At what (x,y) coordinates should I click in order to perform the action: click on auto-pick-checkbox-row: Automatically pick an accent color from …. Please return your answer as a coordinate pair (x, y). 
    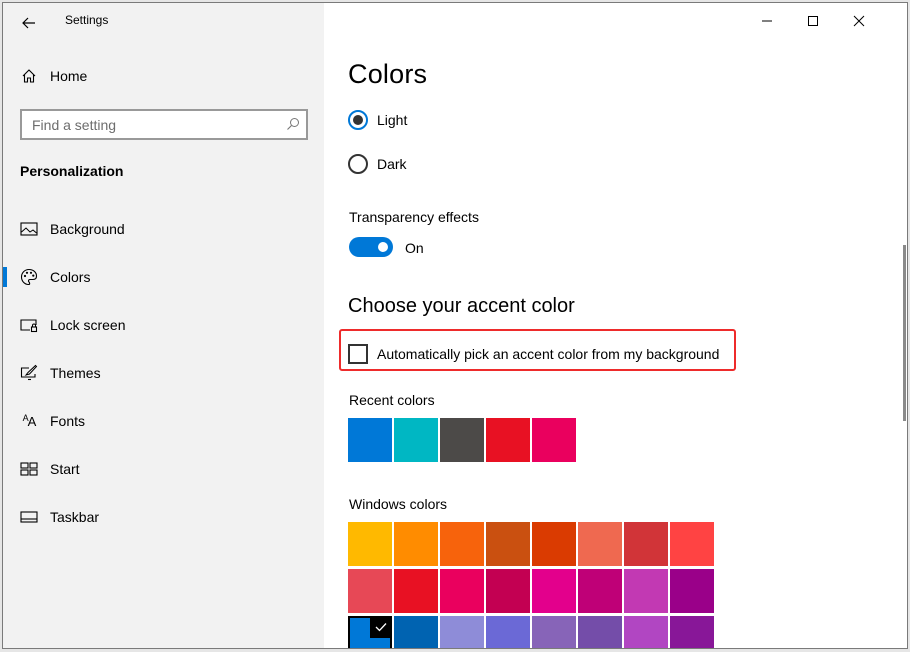
    Looking at the image, I should click on (533, 354).